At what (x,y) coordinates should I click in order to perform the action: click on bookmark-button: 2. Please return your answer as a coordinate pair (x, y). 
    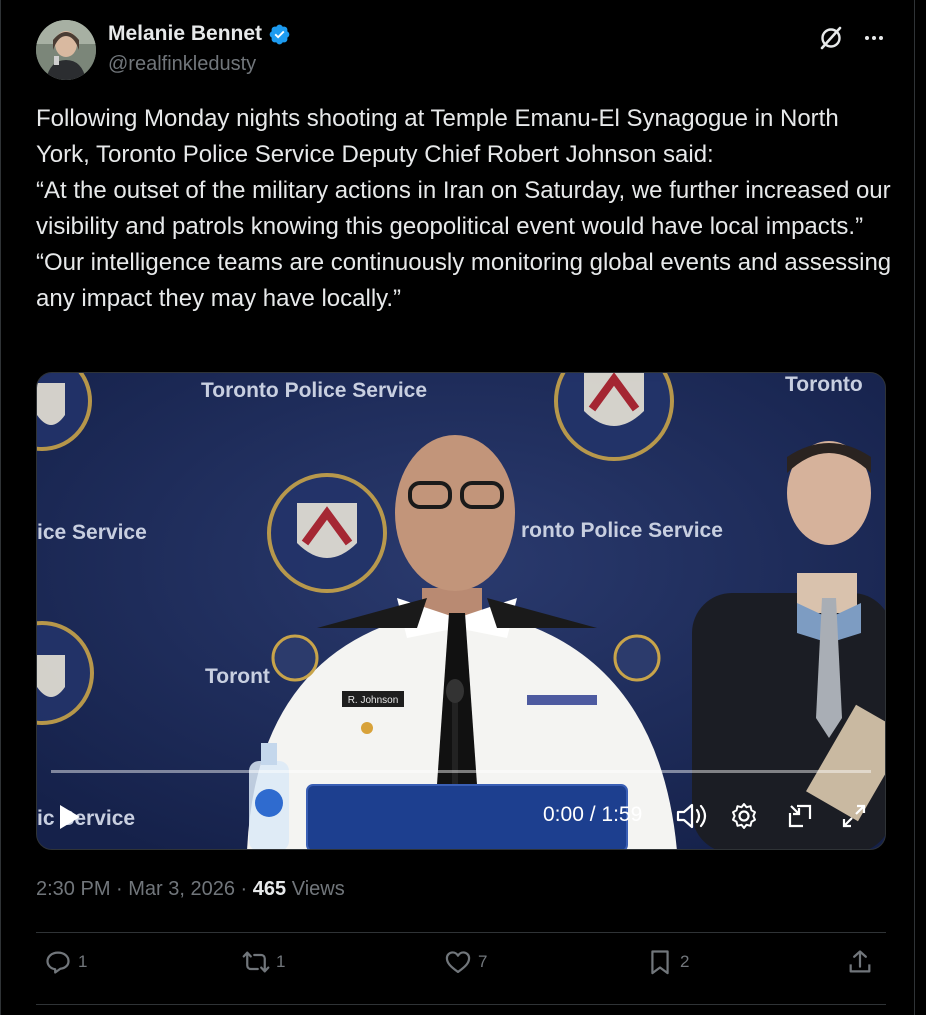
    Looking at the image, I should click on (667, 962).